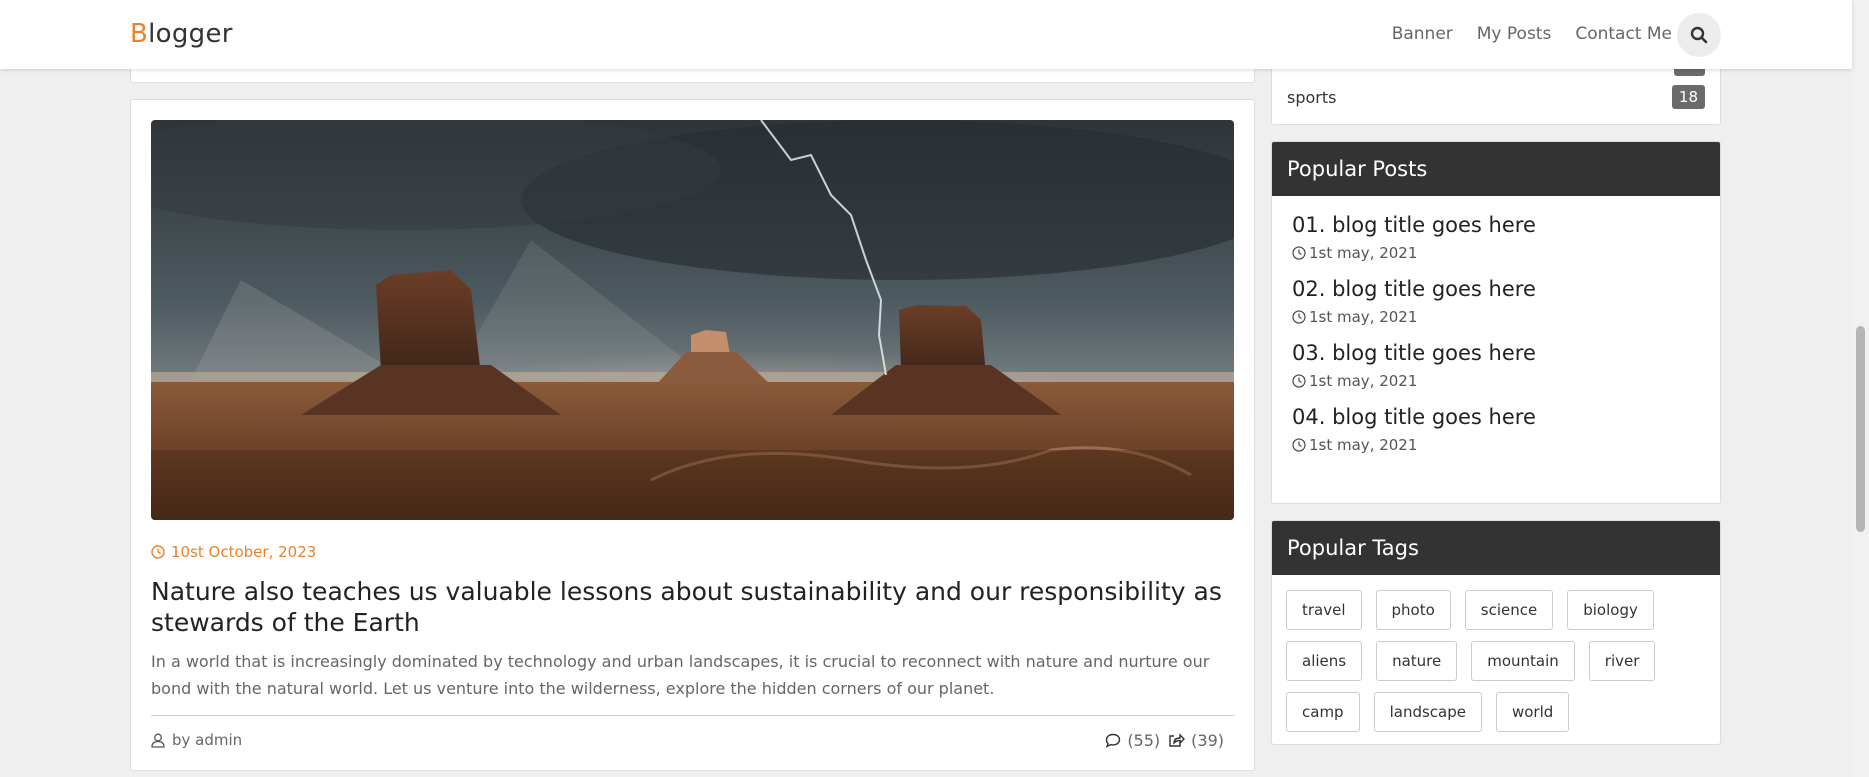 This screenshot has width=1869, height=777. I want to click on post-date-text: 10st October, 2023, so click(244, 552).